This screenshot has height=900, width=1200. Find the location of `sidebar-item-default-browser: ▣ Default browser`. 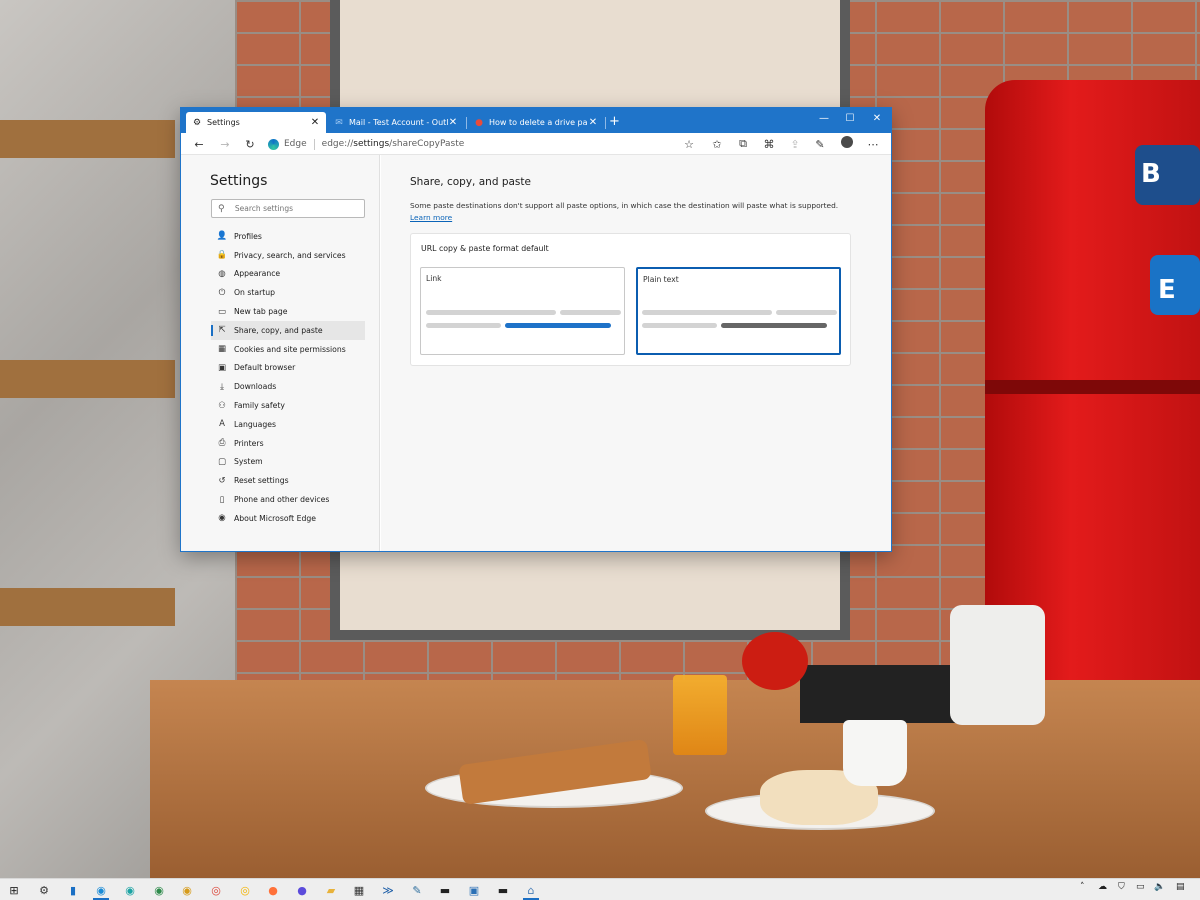

sidebar-item-default-browser: ▣ Default browser is located at coordinates (288, 368).